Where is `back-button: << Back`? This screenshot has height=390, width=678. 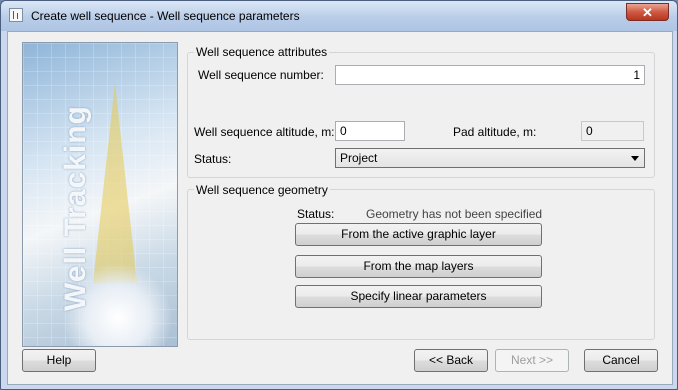
back-button: << Back is located at coordinates (451, 360).